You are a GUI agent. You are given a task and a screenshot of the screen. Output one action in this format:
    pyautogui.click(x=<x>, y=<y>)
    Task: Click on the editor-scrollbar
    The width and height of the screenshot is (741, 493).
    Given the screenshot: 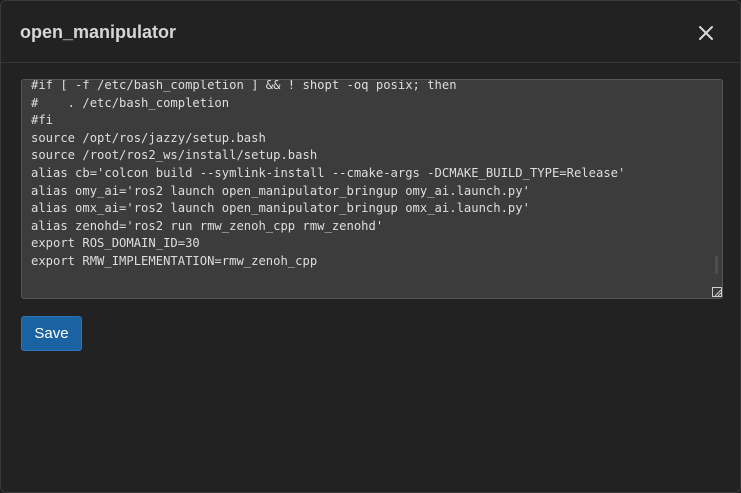 What is the action you would take?
    pyautogui.click(x=716, y=265)
    